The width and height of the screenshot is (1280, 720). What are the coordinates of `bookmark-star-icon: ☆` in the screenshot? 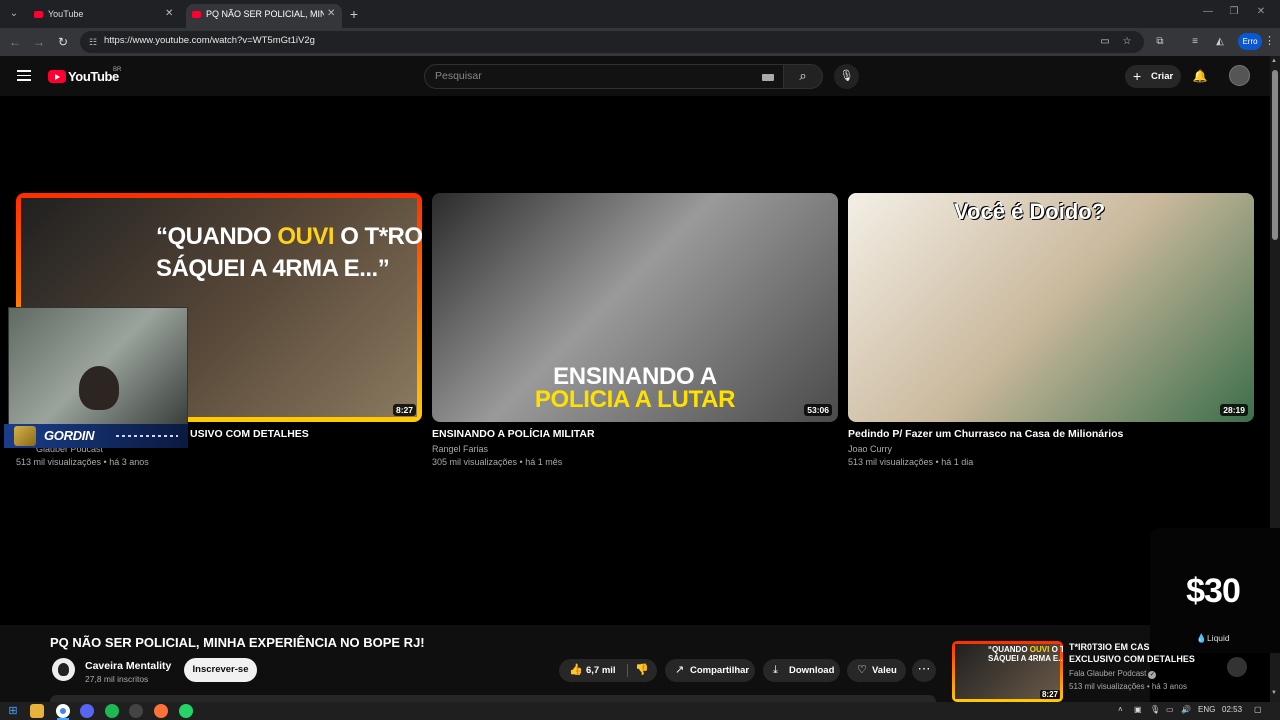 It's located at (1127, 42).